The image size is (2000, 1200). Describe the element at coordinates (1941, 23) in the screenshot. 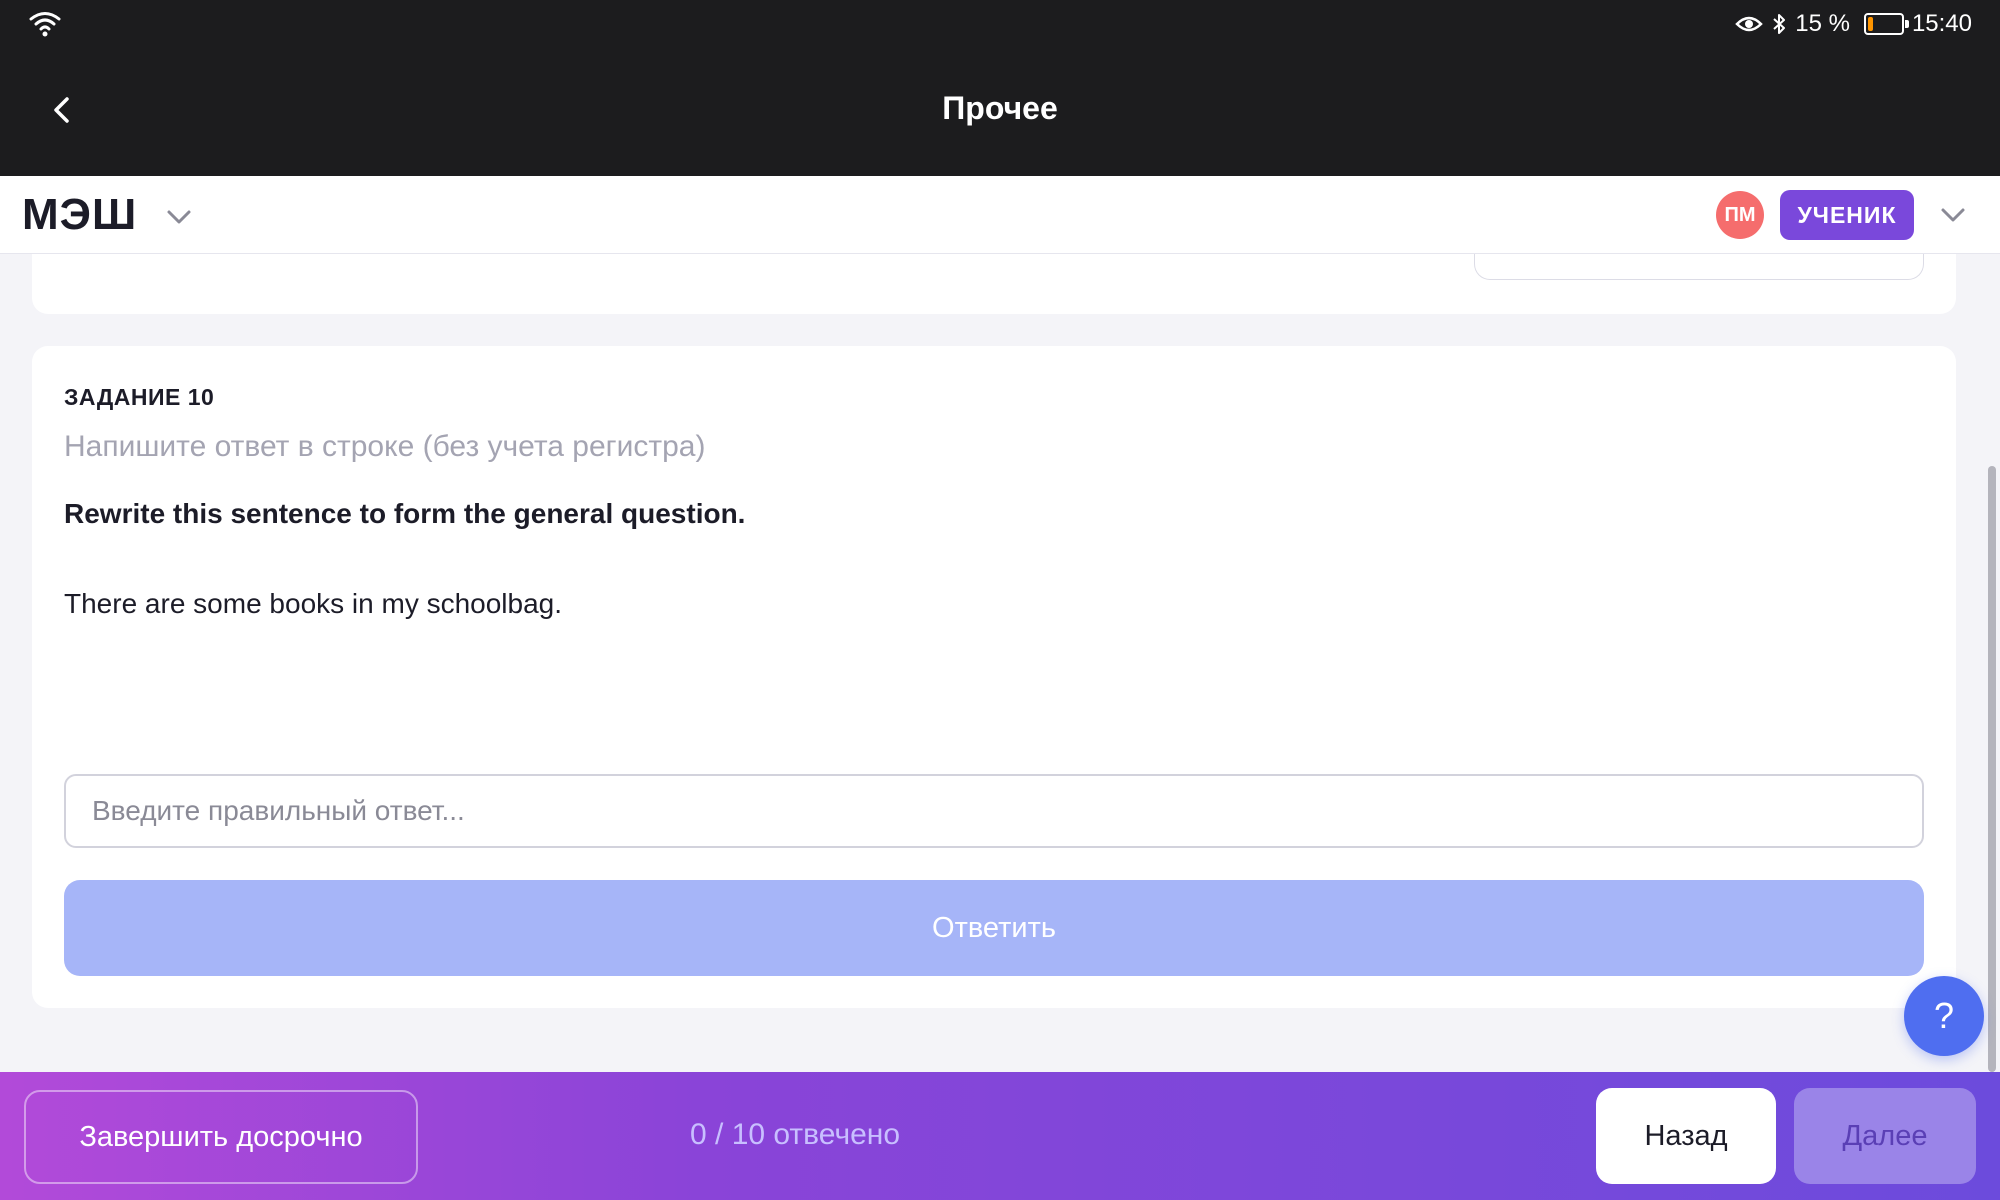

I see `clock: 15:40` at that location.